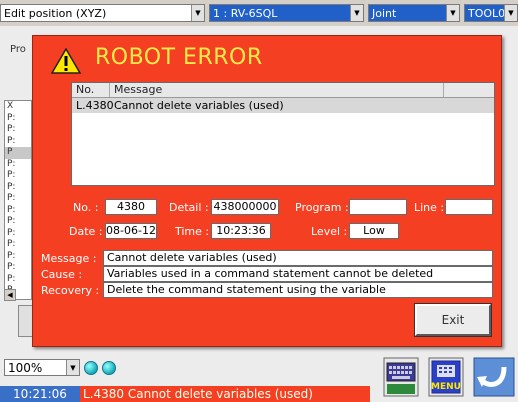 The width and height of the screenshot is (518, 402). I want to click on program-label: Program :, so click(322, 207).